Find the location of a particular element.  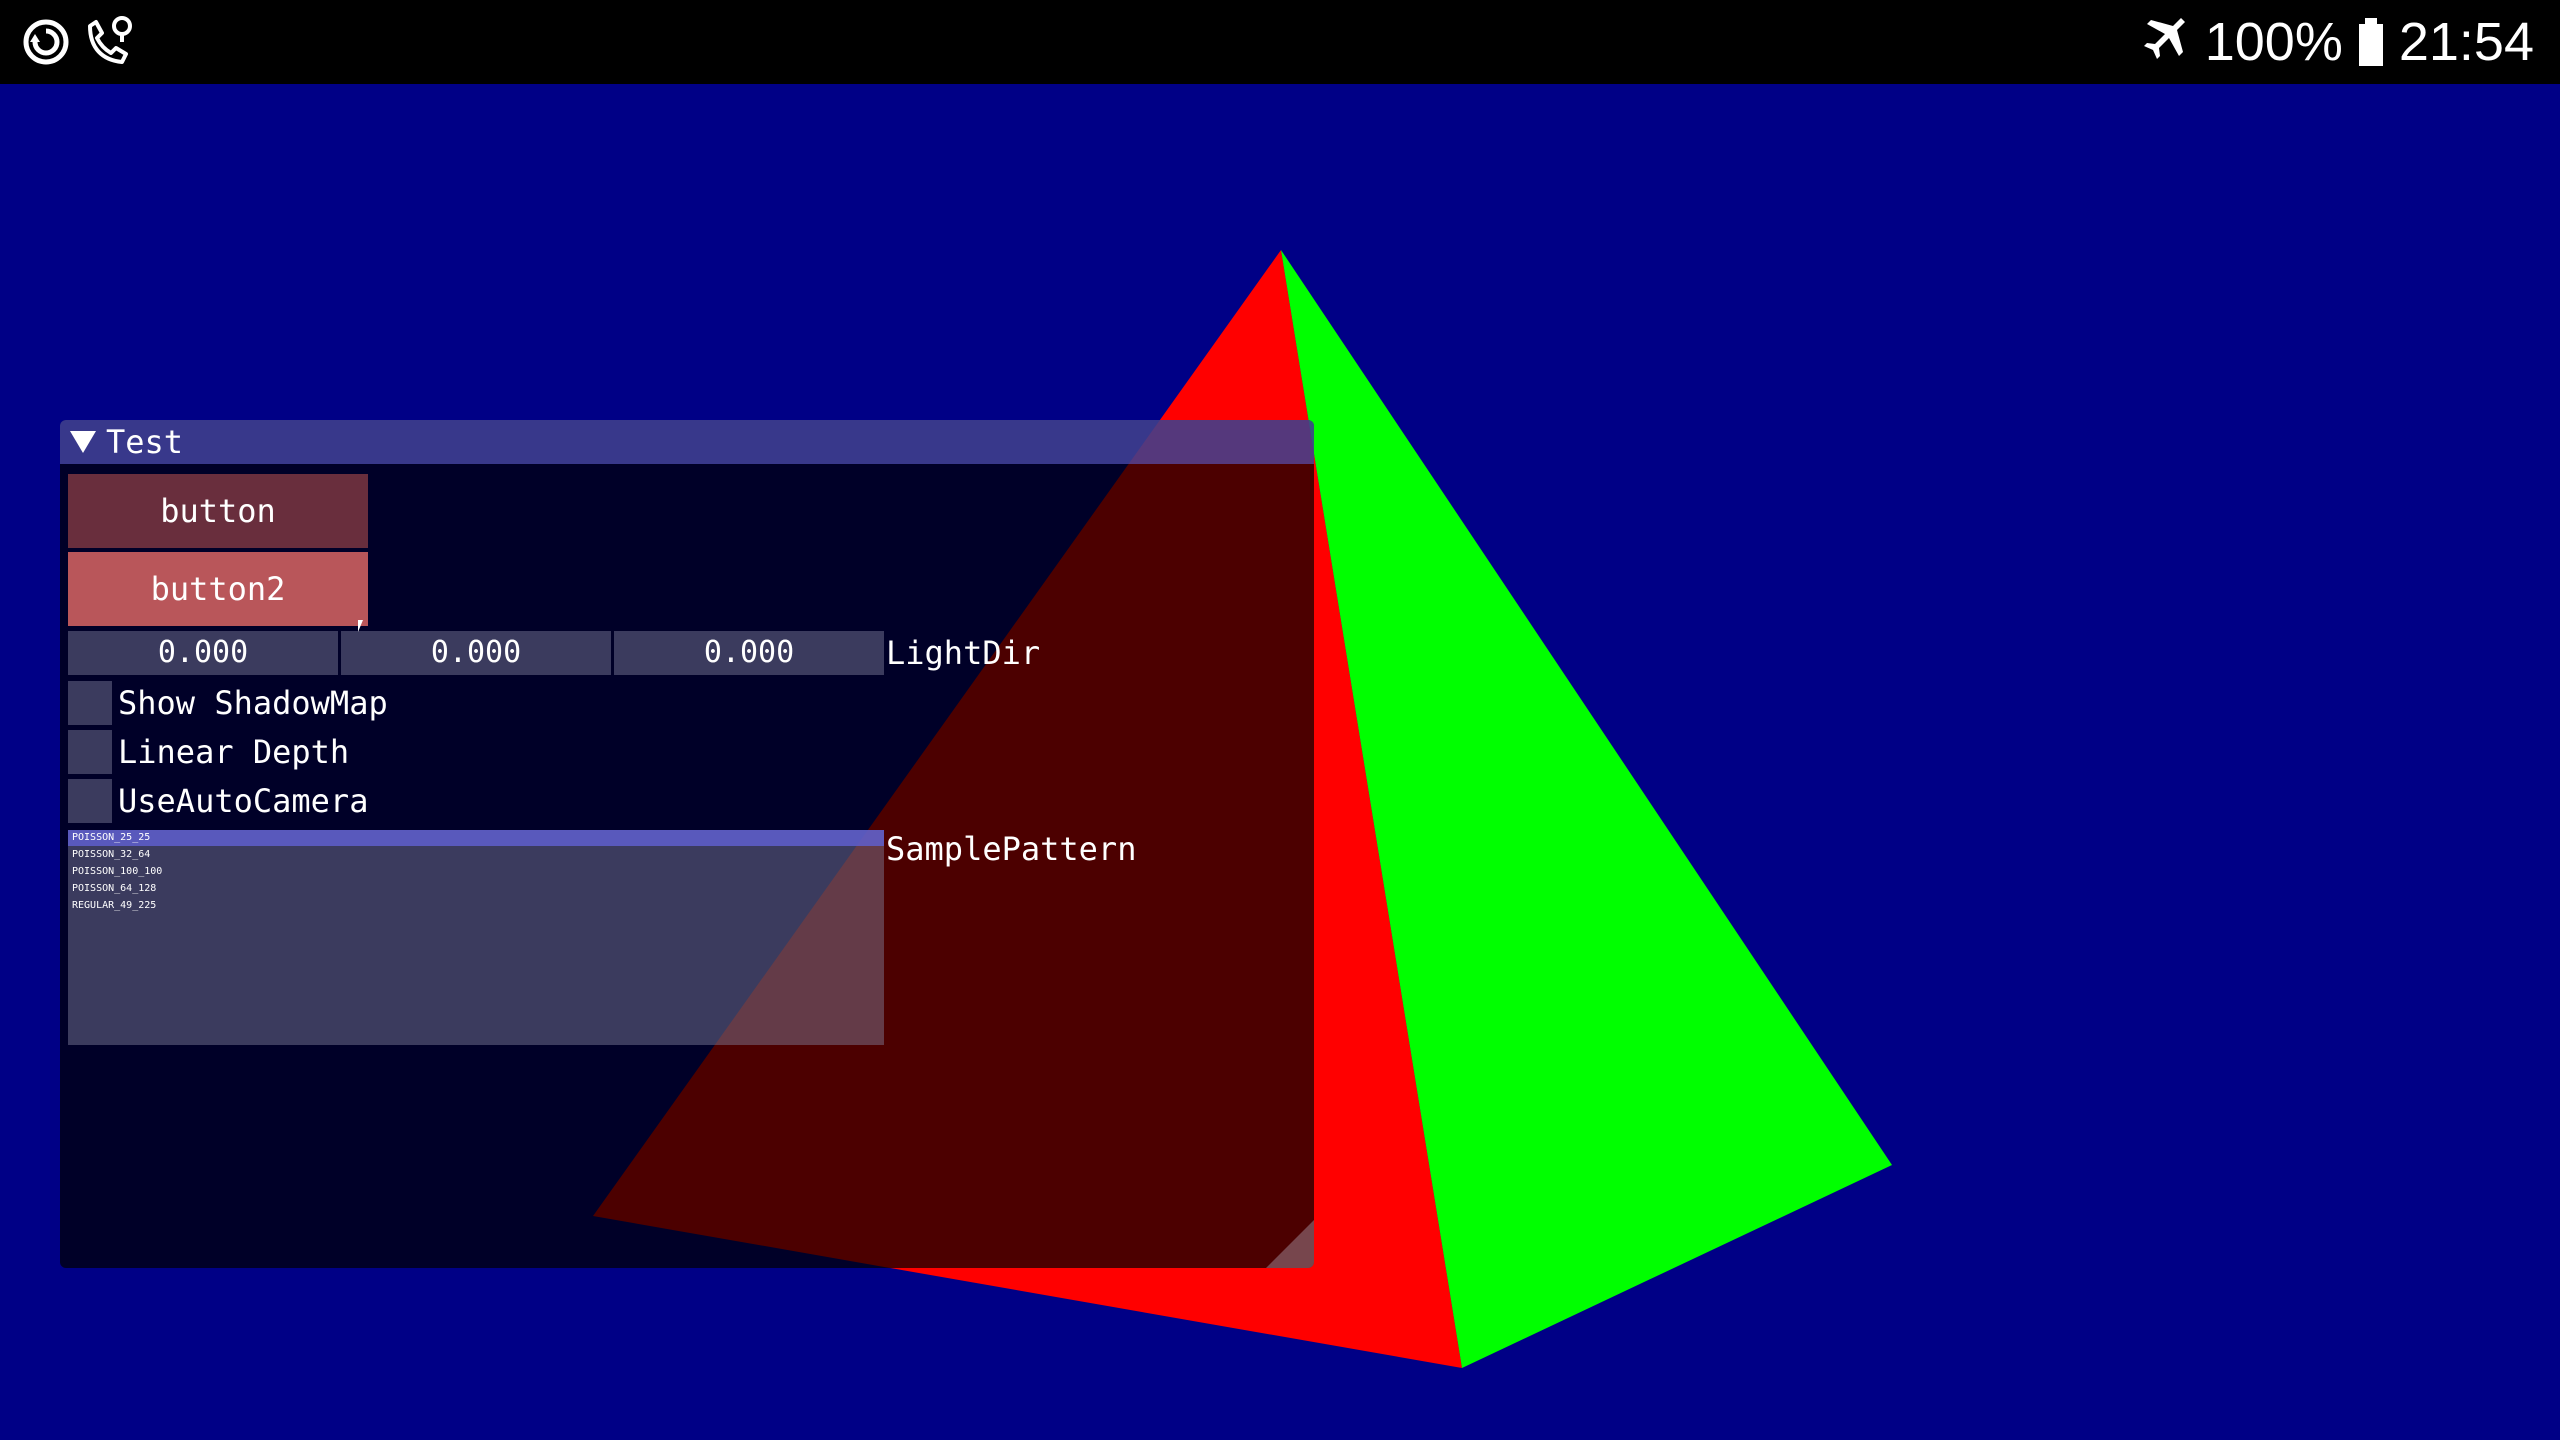

collapse-triangle-icon is located at coordinates (83, 442).